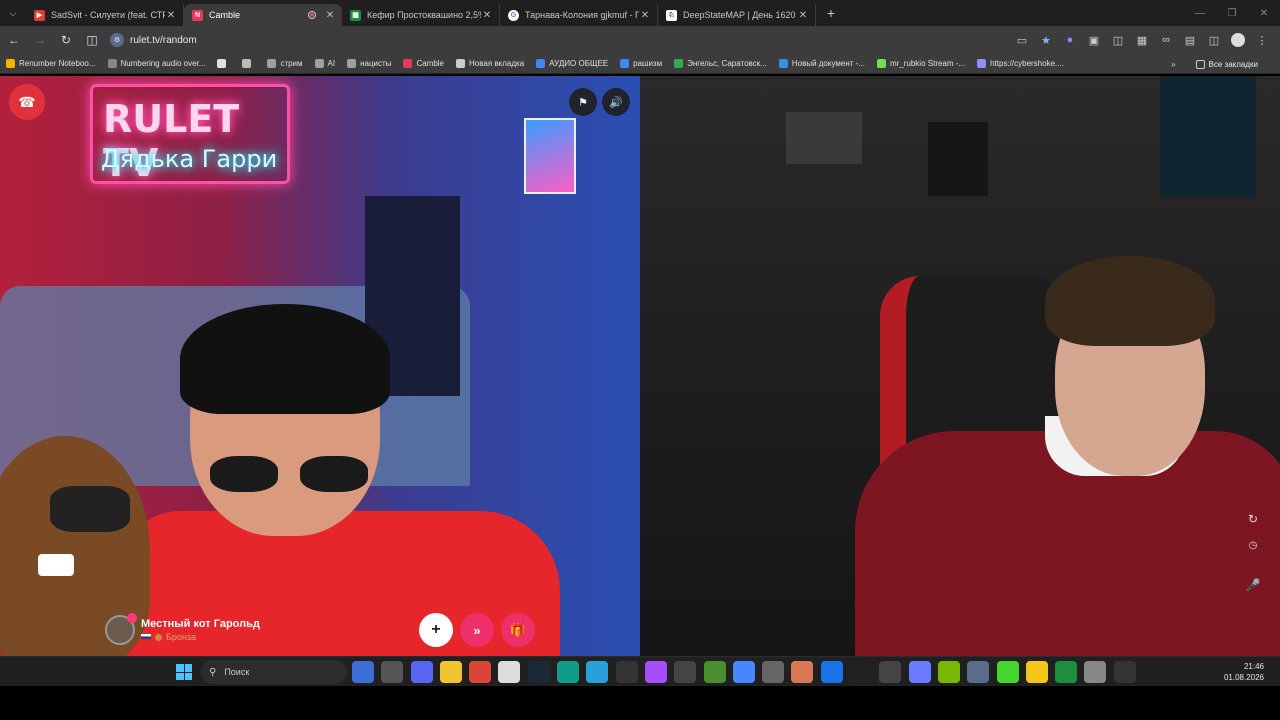 The height and width of the screenshot is (720, 1280). What do you see at coordinates (890, 672) in the screenshot?
I see `chatgpt-icon` at bounding box center [890, 672].